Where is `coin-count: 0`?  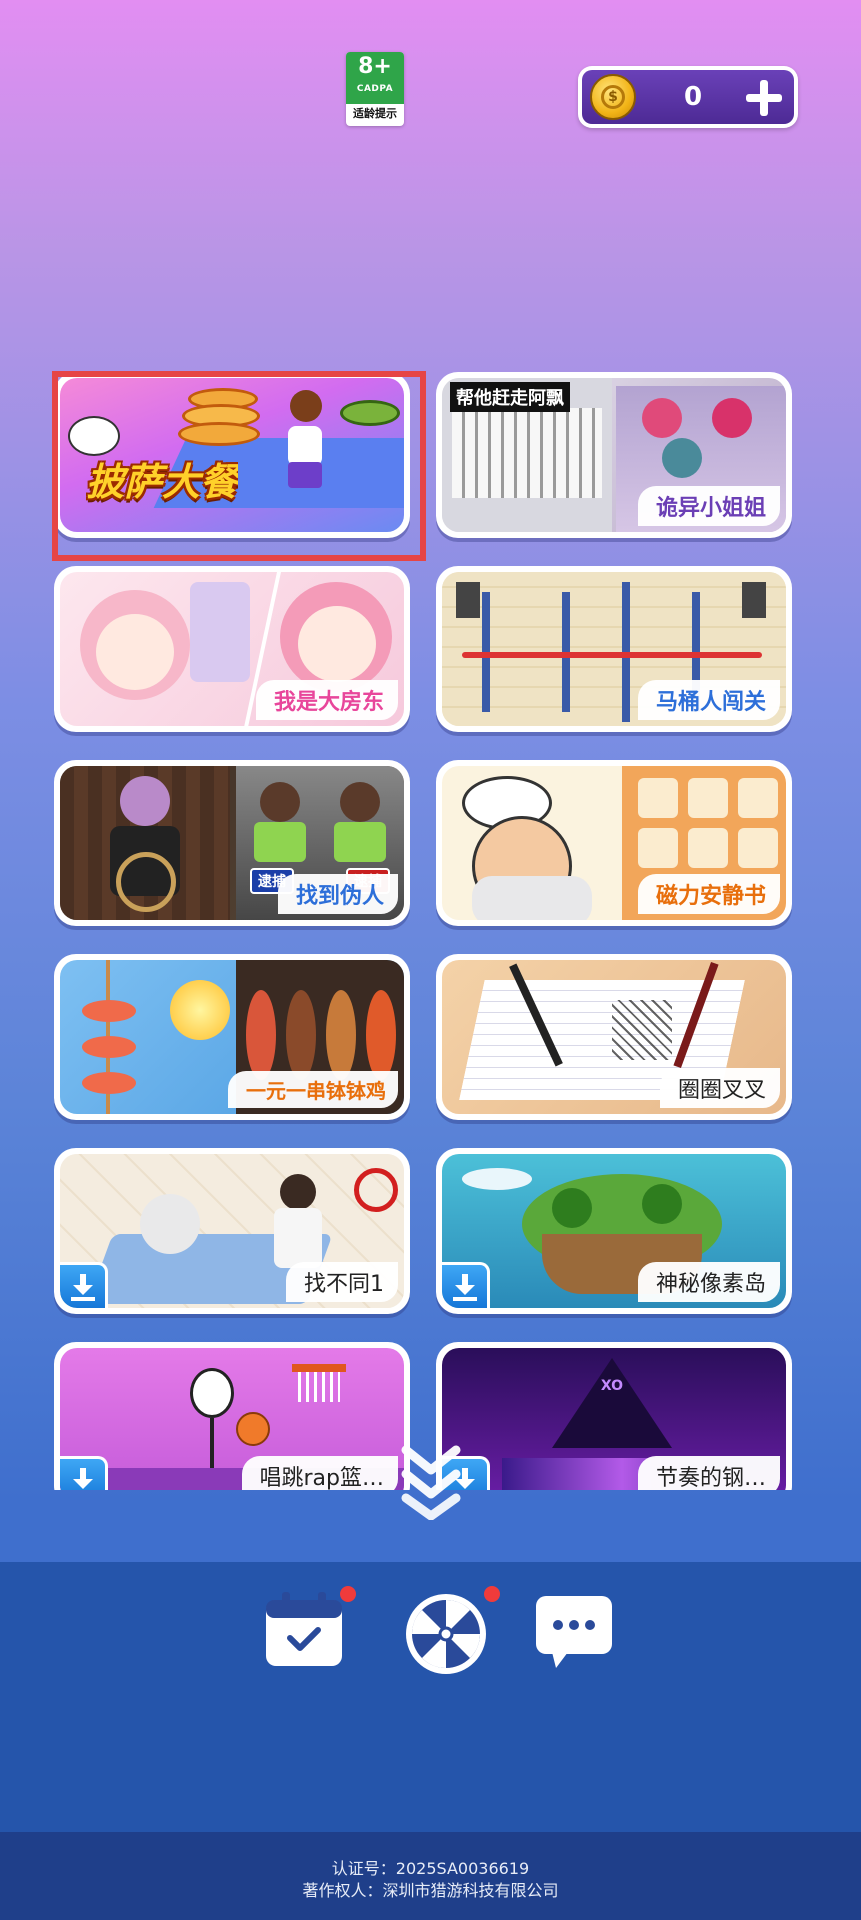 coin-count: 0 is located at coordinates (693, 97).